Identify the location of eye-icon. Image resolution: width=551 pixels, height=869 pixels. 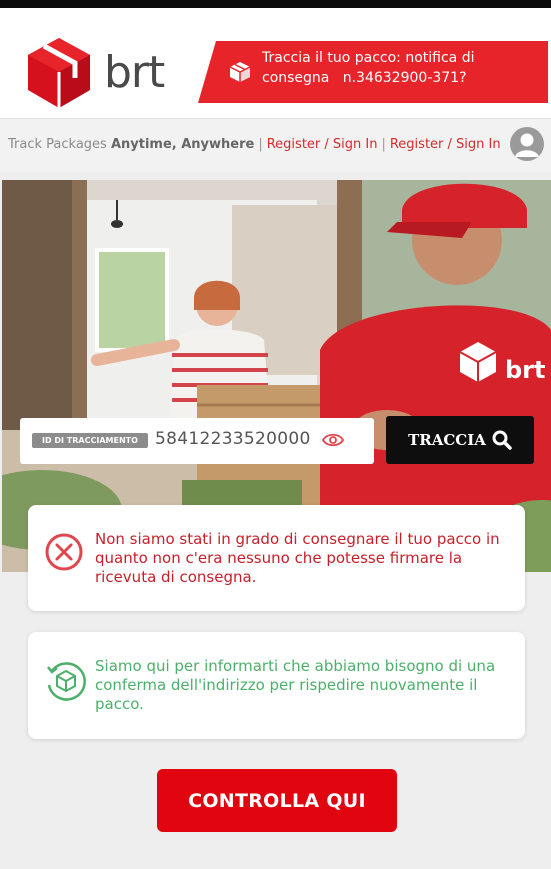
(333, 440).